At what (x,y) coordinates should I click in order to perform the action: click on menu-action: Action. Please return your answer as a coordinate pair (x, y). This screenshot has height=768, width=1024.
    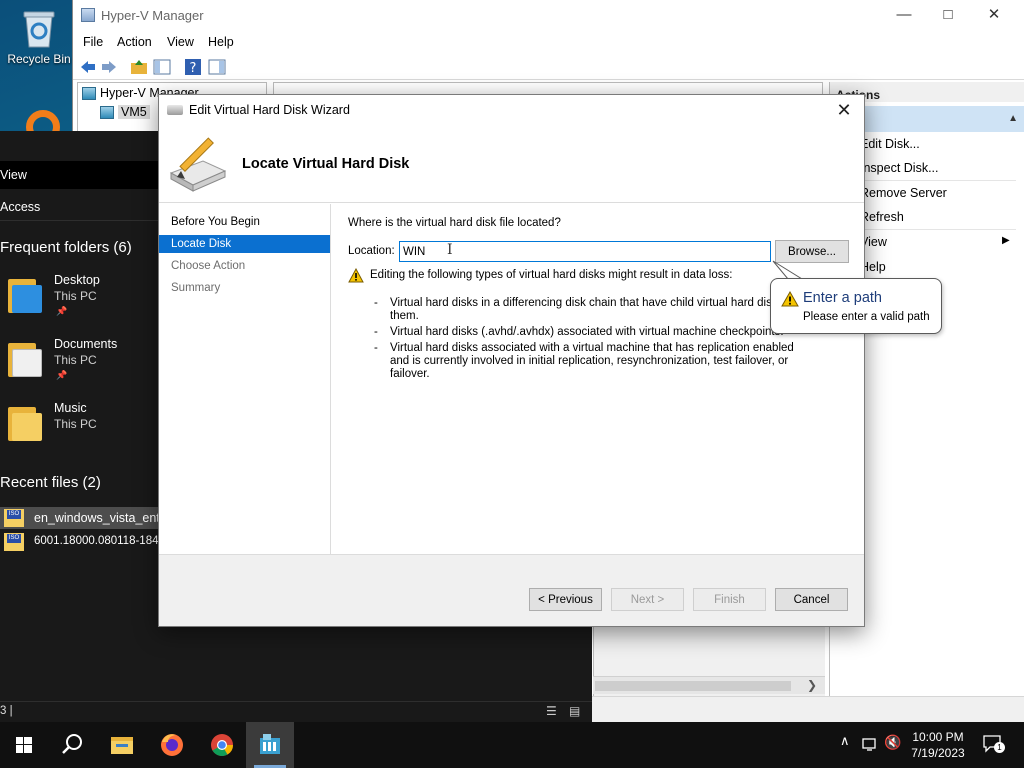
    Looking at the image, I should click on (134, 42).